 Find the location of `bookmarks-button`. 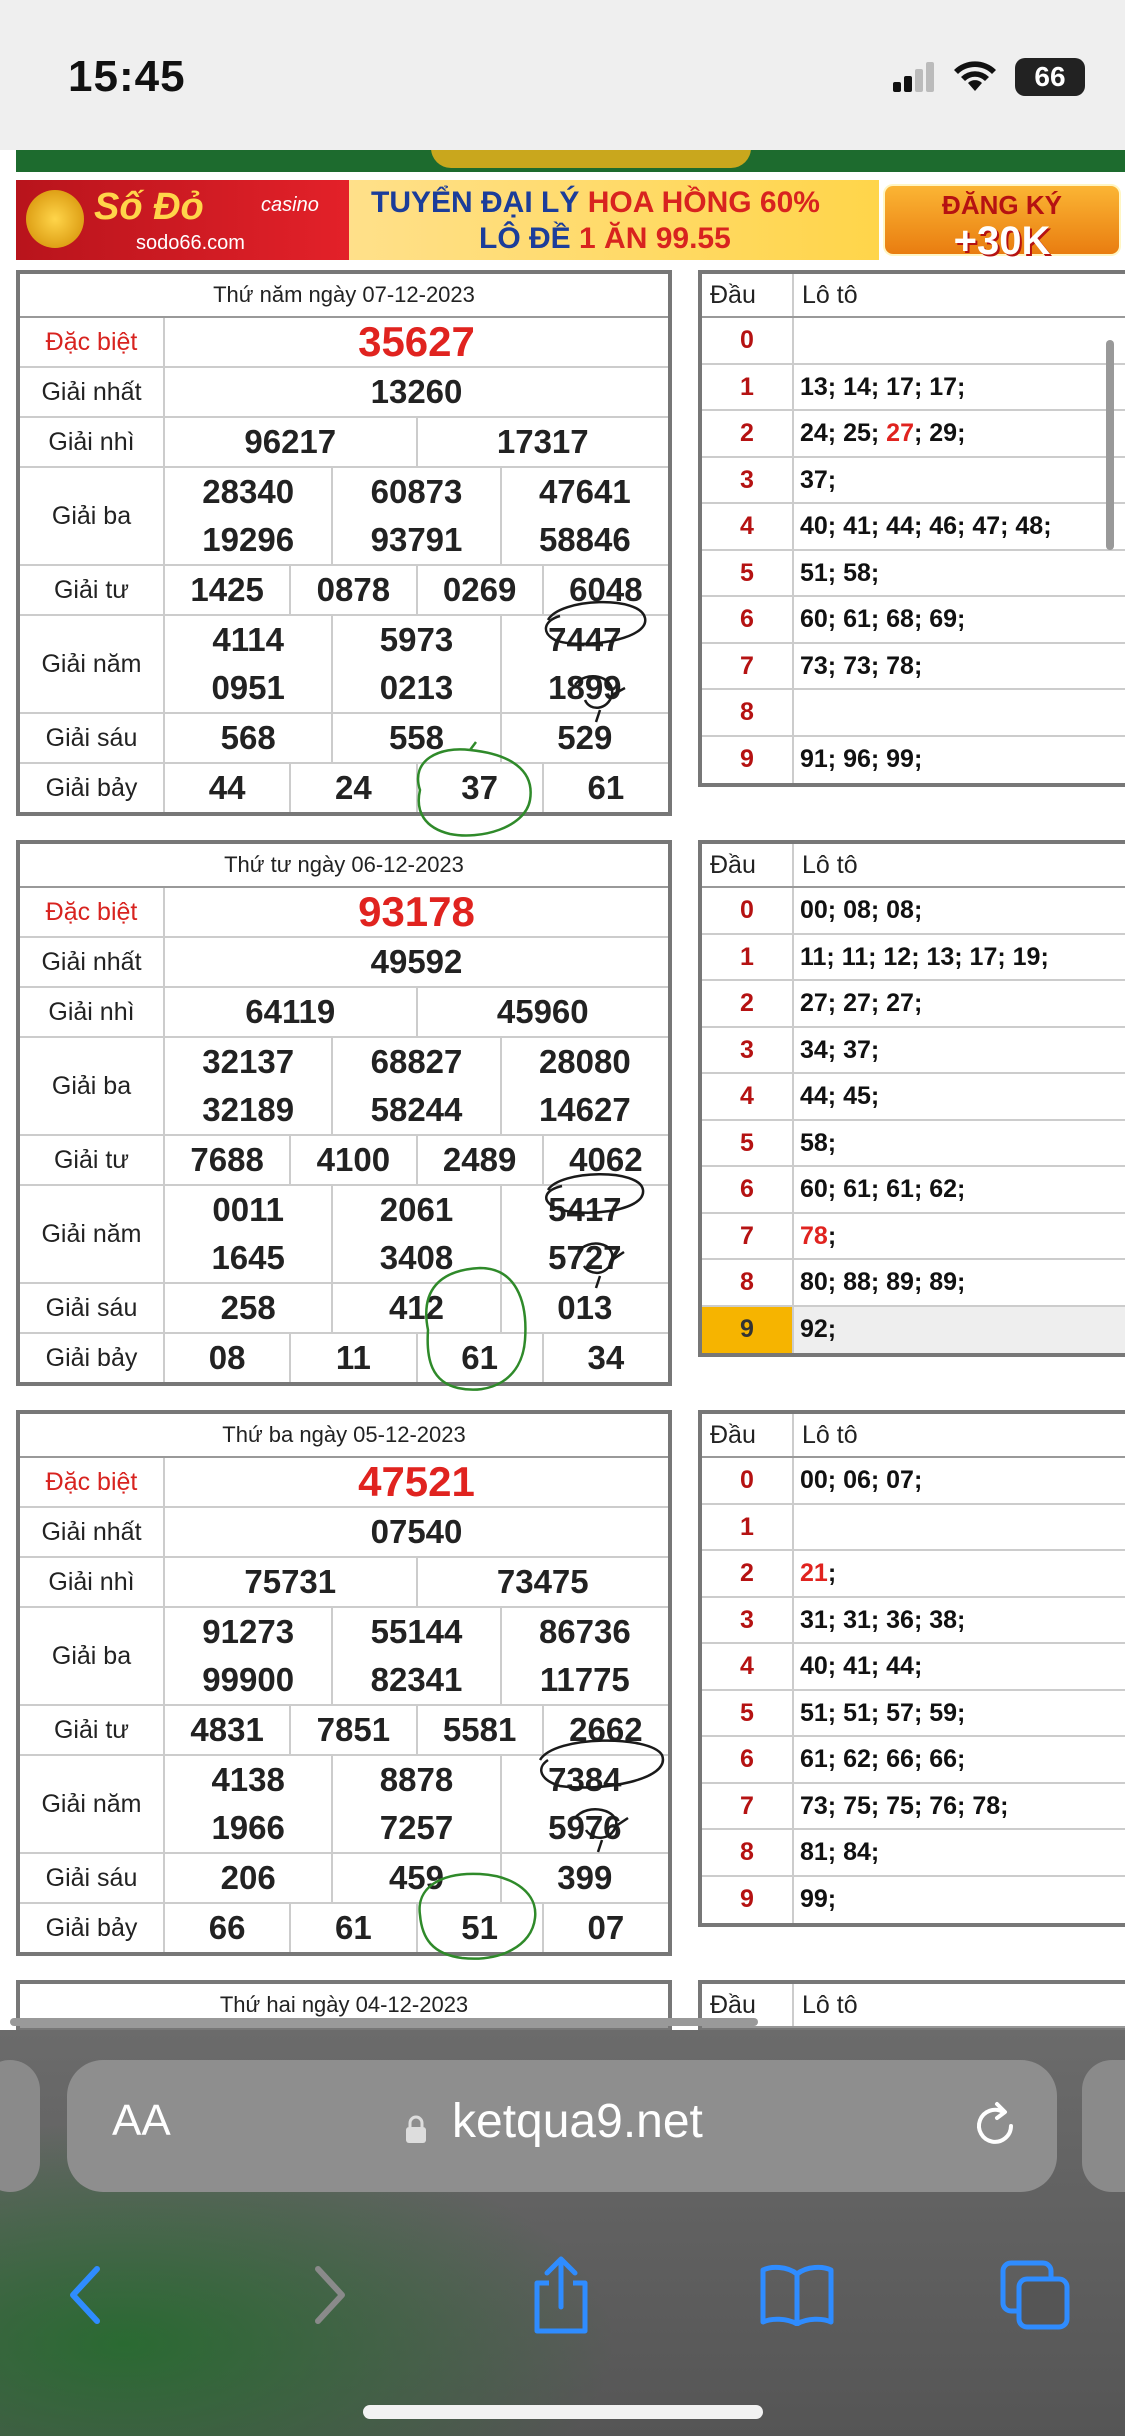

bookmarks-button is located at coordinates (797, 2295).